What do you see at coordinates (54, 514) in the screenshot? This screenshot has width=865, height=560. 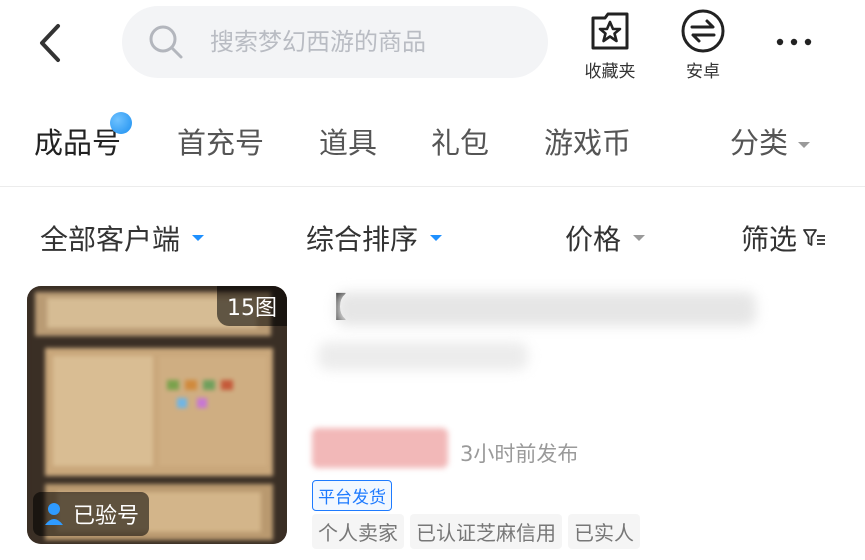 I see `user-icon` at bounding box center [54, 514].